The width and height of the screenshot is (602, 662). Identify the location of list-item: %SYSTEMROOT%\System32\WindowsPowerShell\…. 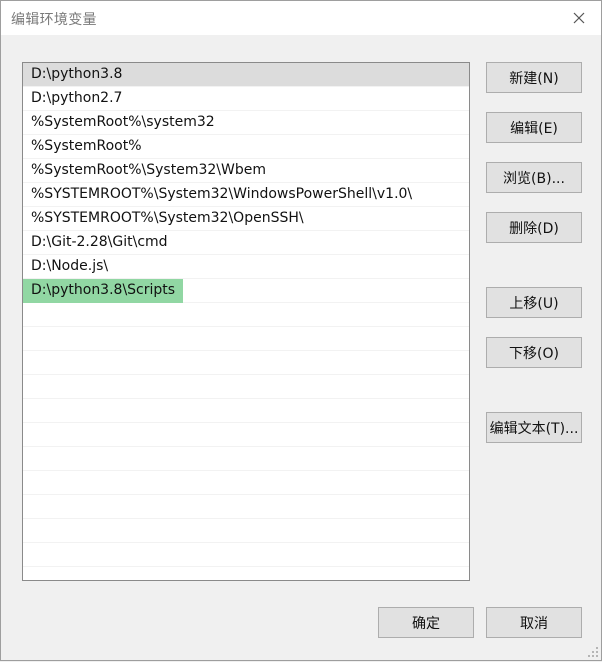
(246, 195).